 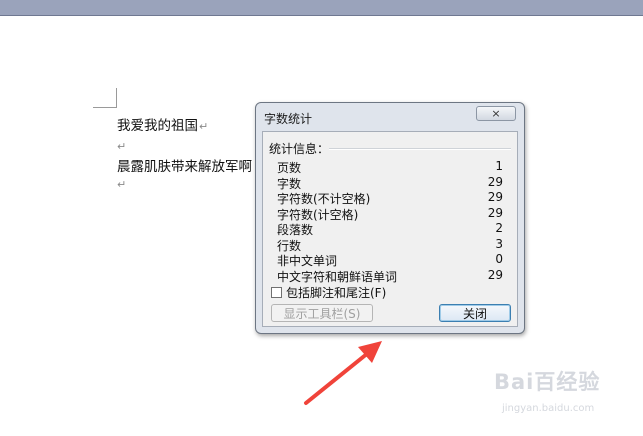 I want to click on stat-label: 行数, so click(x=289, y=245).